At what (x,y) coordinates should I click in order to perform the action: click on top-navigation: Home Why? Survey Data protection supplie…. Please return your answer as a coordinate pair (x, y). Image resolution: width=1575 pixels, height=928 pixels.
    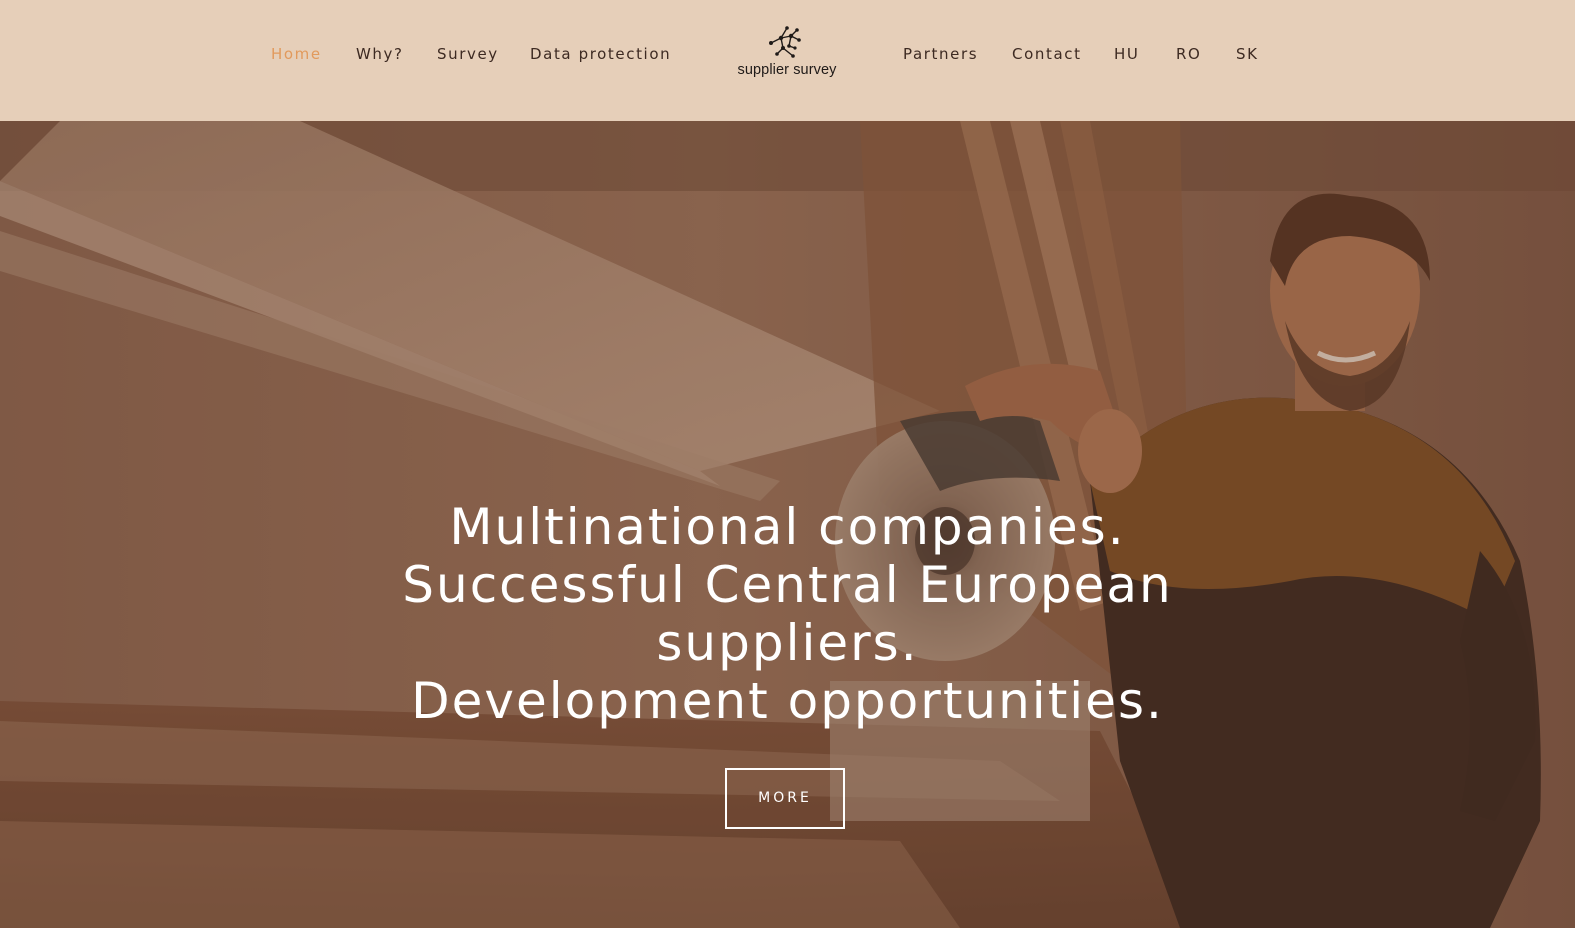
    Looking at the image, I should click on (787, 60).